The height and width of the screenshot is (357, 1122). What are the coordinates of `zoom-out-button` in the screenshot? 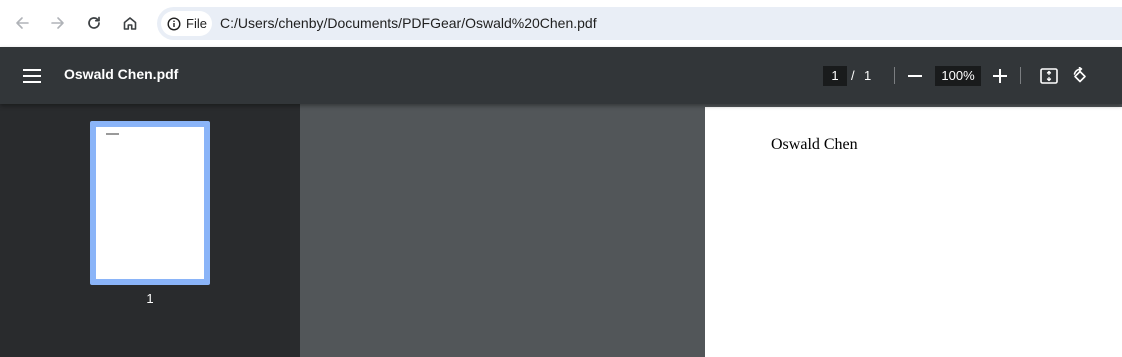 It's located at (915, 76).